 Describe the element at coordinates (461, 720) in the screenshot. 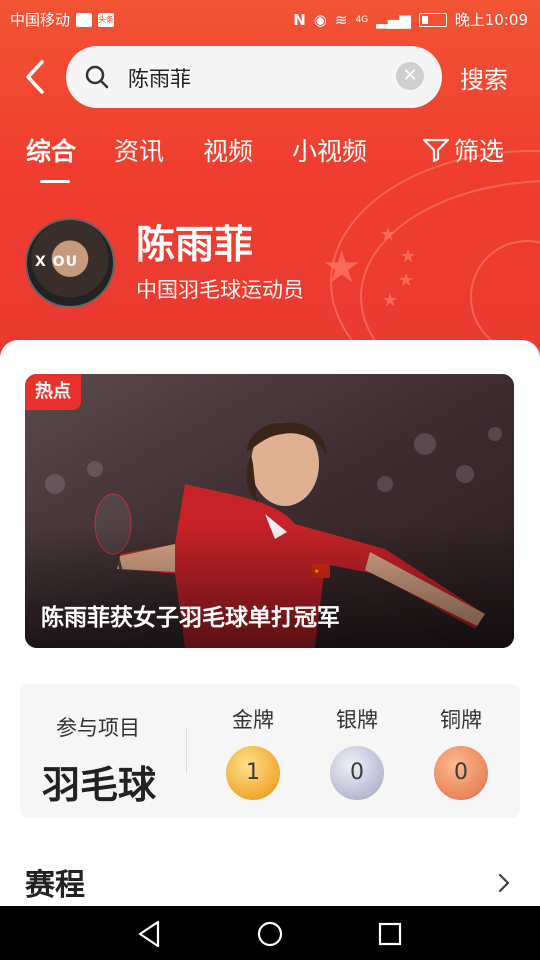

I see `bronze-medal-label: 铜牌` at that location.